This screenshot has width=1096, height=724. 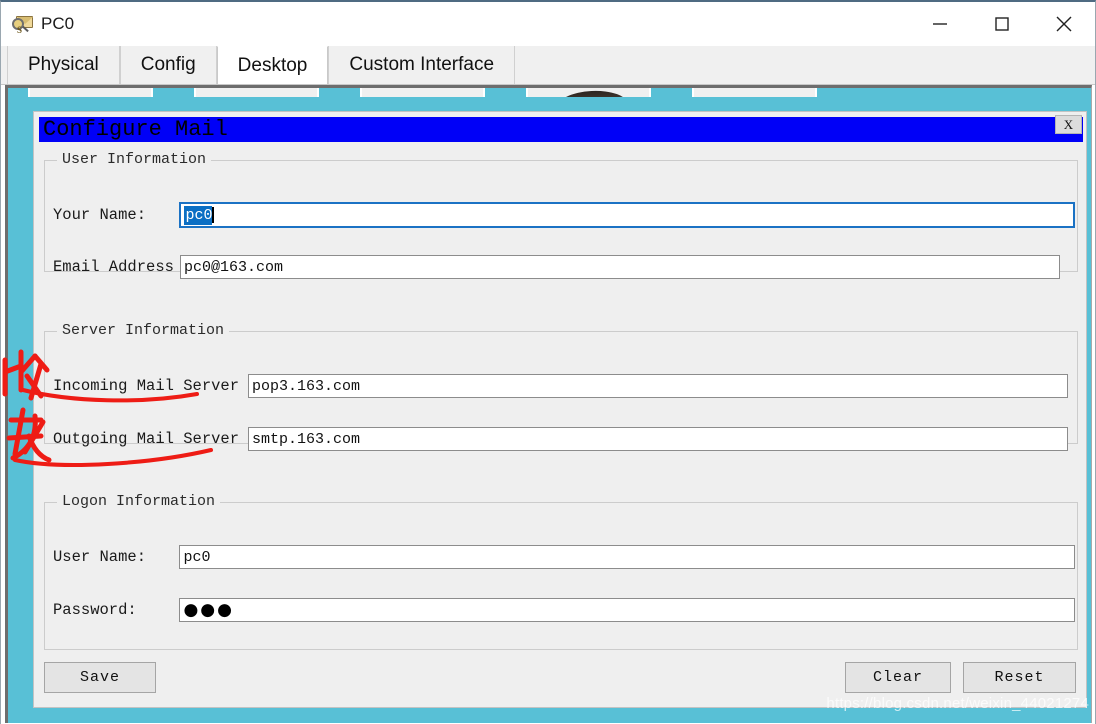 I want to click on your-name-label: Your Name:, so click(x=100, y=215).